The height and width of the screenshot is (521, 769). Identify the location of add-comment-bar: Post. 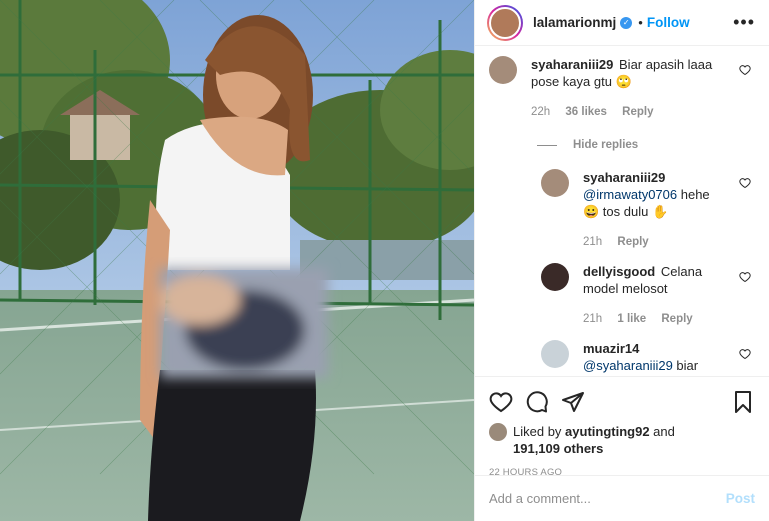
(622, 498).